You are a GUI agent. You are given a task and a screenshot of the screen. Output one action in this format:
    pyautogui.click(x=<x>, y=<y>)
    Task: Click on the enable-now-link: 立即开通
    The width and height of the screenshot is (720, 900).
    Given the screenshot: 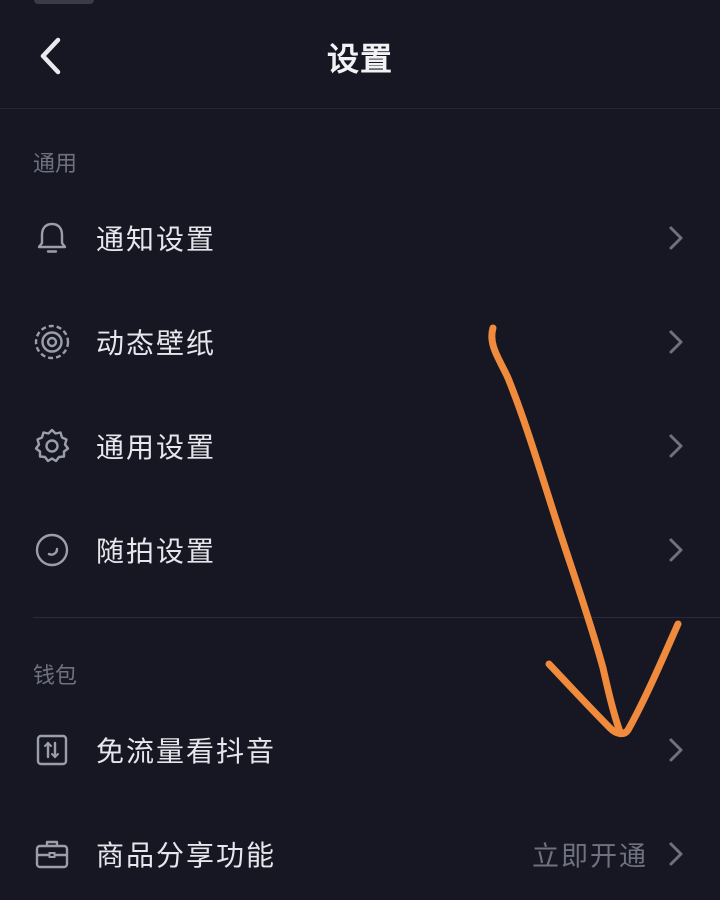 What is the action you would take?
    pyautogui.click(x=590, y=854)
    